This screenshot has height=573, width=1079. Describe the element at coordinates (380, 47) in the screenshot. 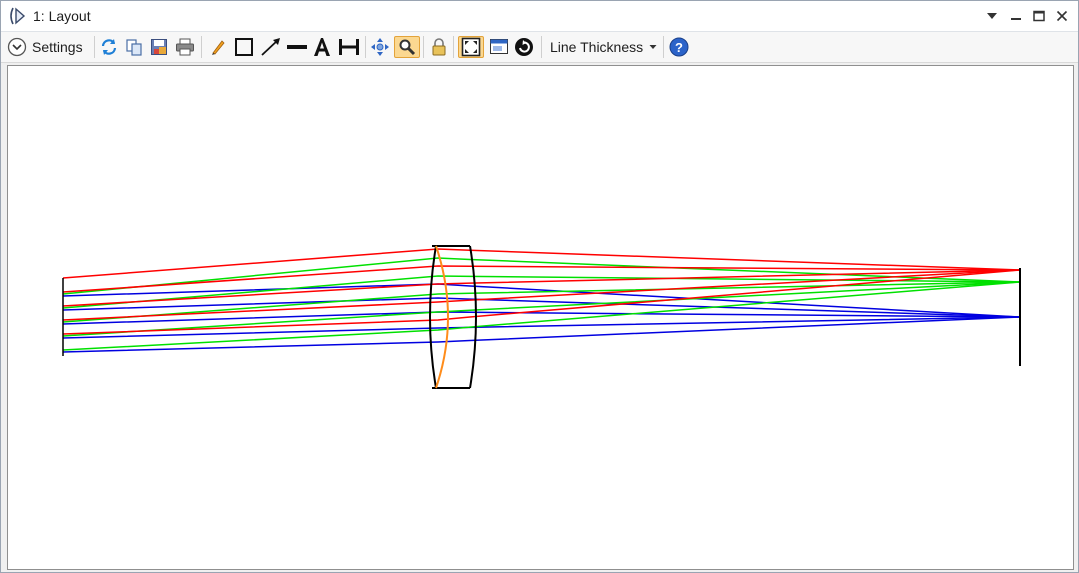

I see `pan-icon` at that location.